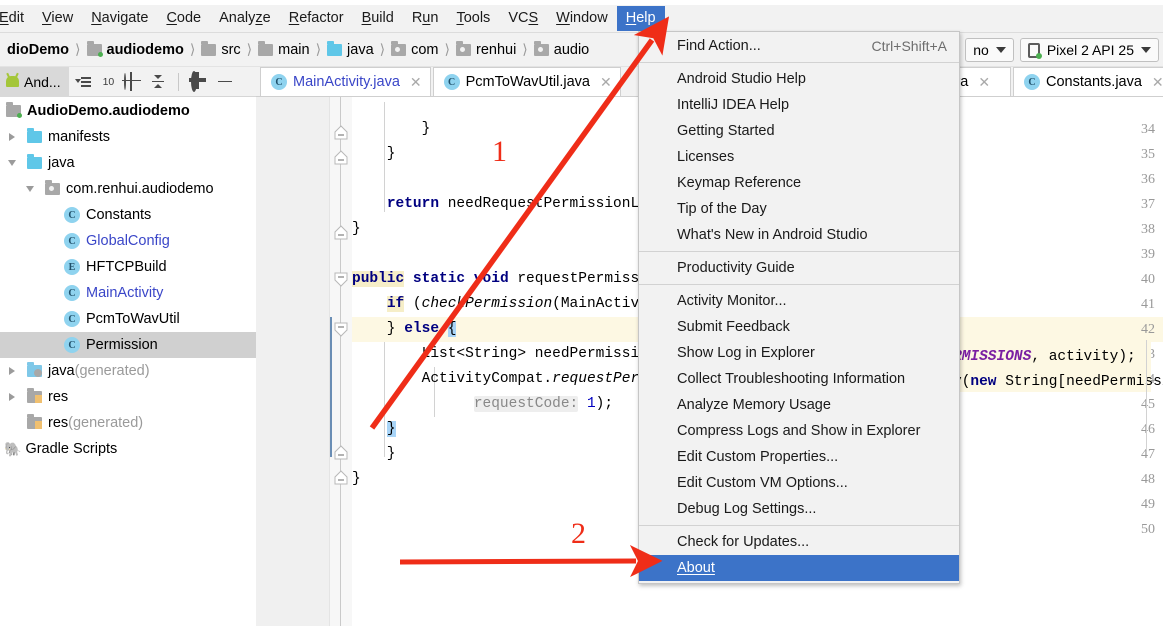 The height and width of the screenshot is (626, 1163). I want to click on menu-item-keymap-reference: Keymap Reference, so click(799, 183).